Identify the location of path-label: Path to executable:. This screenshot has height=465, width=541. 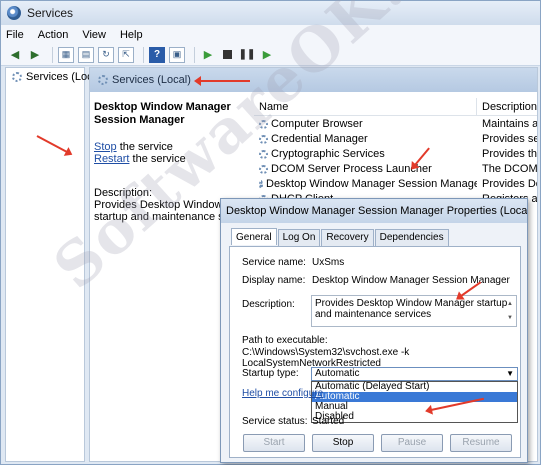
(285, 340).